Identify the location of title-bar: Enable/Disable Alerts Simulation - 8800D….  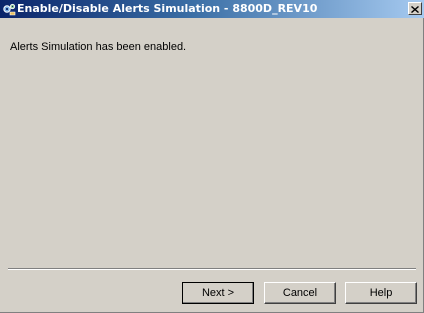
(212, 9).